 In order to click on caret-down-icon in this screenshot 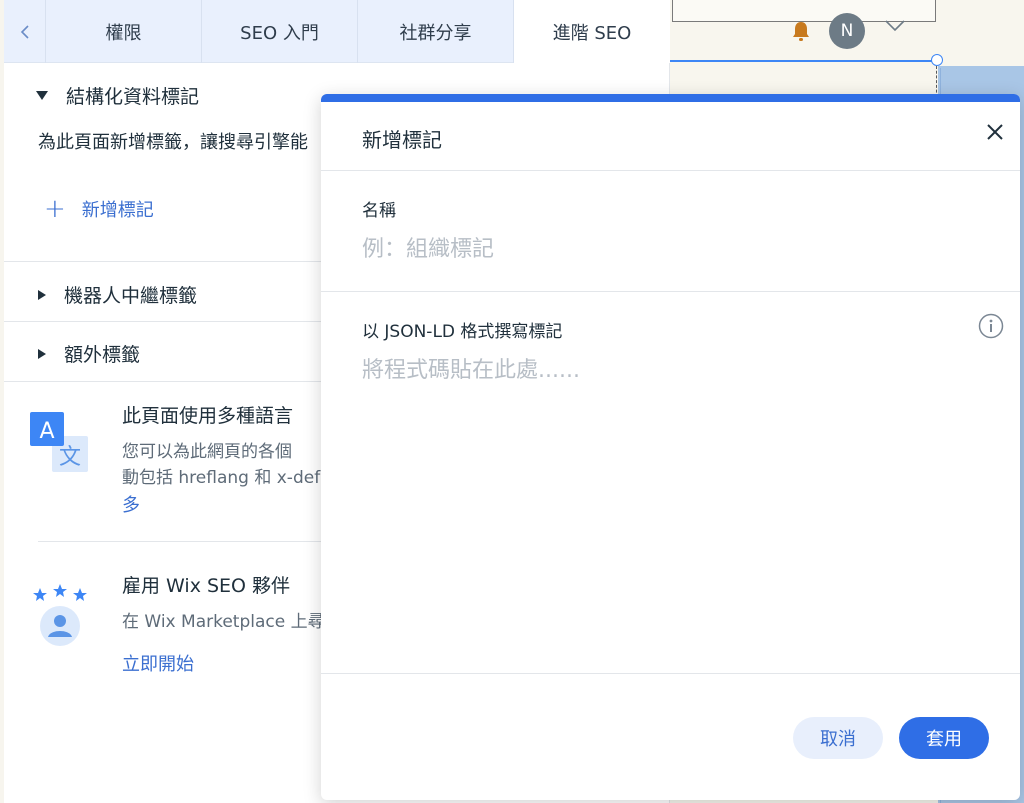, I will do `click(42, 95)`.